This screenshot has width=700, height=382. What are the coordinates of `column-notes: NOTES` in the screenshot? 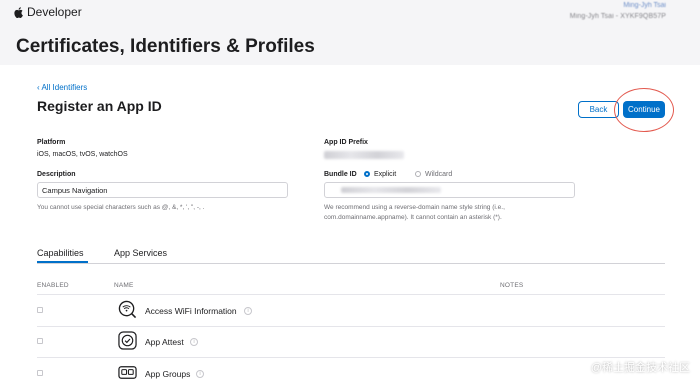 It's located at (512, 285).